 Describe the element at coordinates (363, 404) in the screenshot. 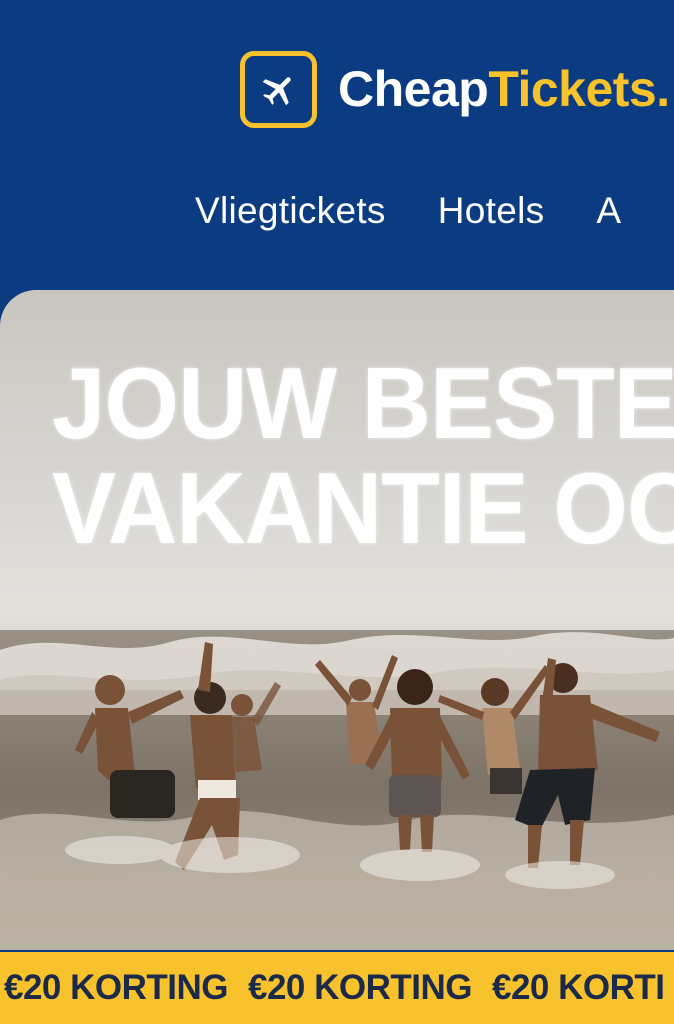

I see `hero-title-line-1: JOUW BESTE` at that location.